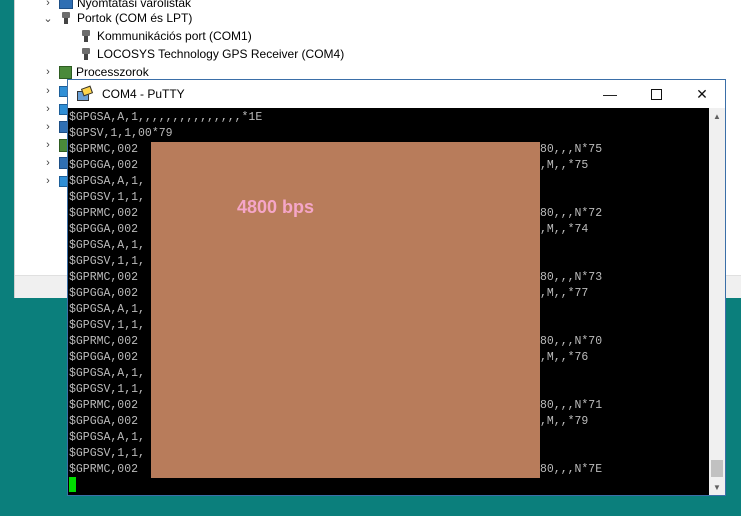 The height and width of the screenshot is (516, 741). What do you see at coordinates (564, 357) in the screenshot?
I see `terminal-line-tail: ,M,,*76` at bounding box center [564, 357].